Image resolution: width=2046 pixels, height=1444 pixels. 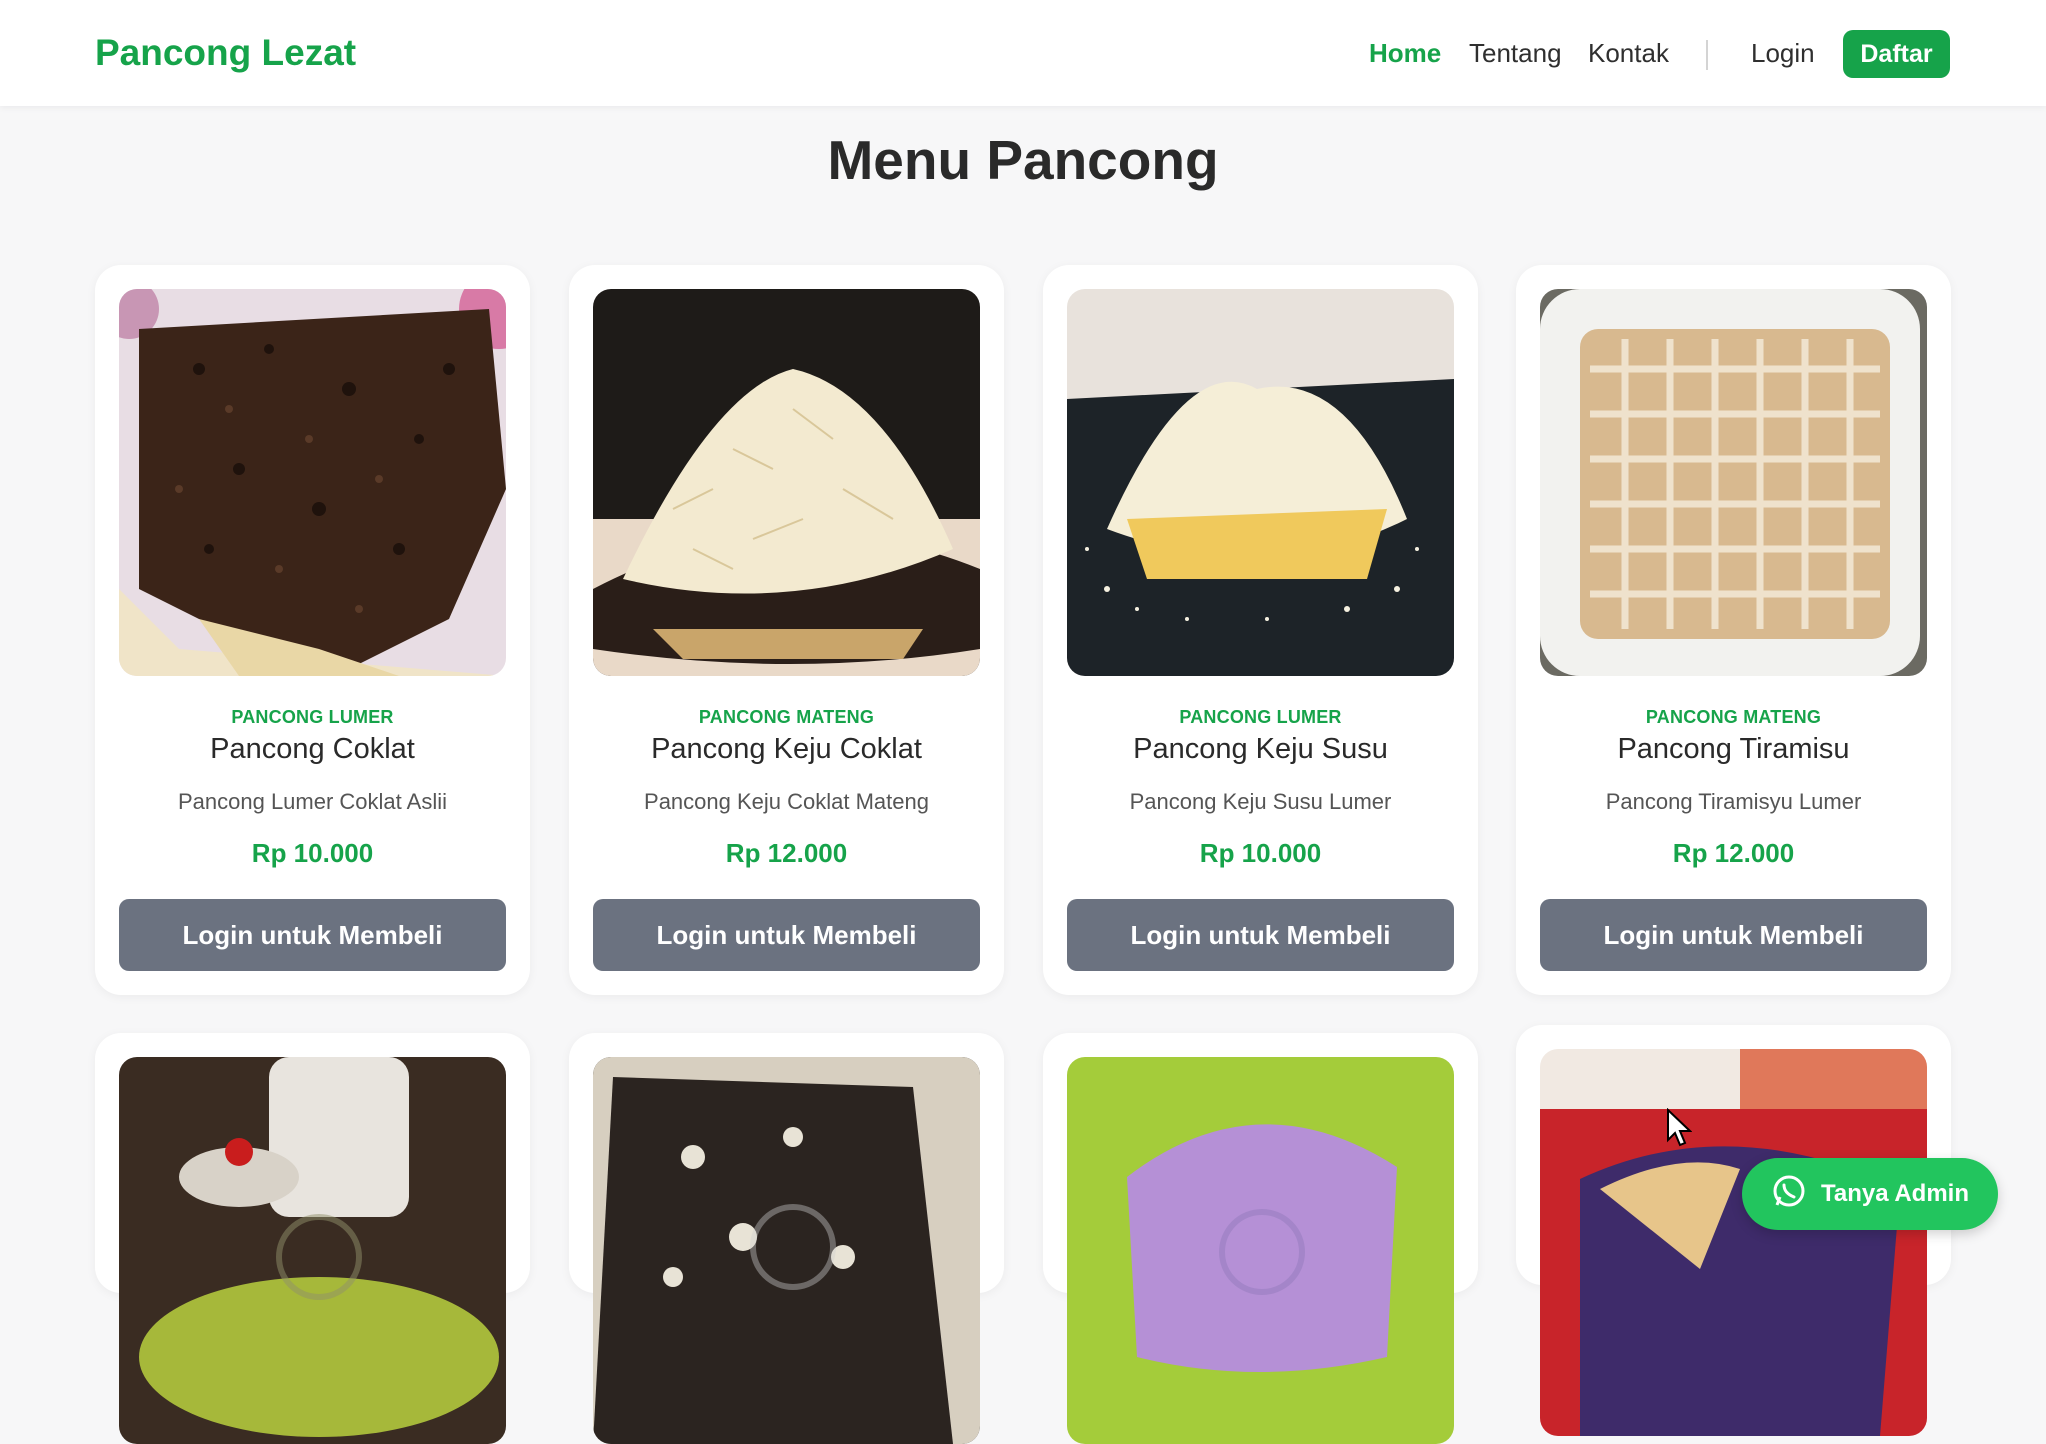 I want to click on nav-tentang: Tentang, so click(x=1515, y=53).